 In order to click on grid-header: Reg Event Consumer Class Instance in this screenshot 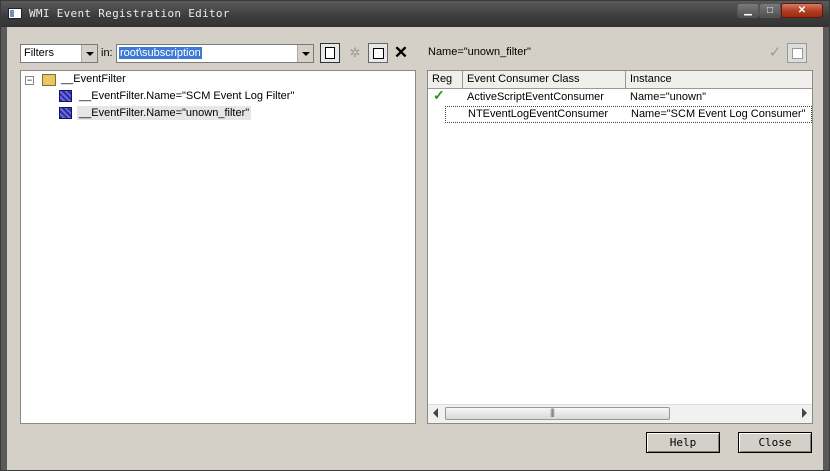, I will do `click(620, 80)`.